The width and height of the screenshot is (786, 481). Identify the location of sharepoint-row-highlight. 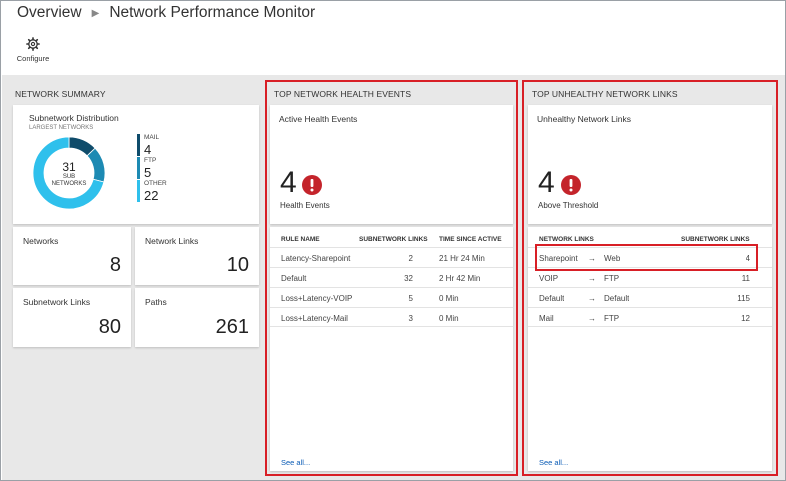
(646, 257).